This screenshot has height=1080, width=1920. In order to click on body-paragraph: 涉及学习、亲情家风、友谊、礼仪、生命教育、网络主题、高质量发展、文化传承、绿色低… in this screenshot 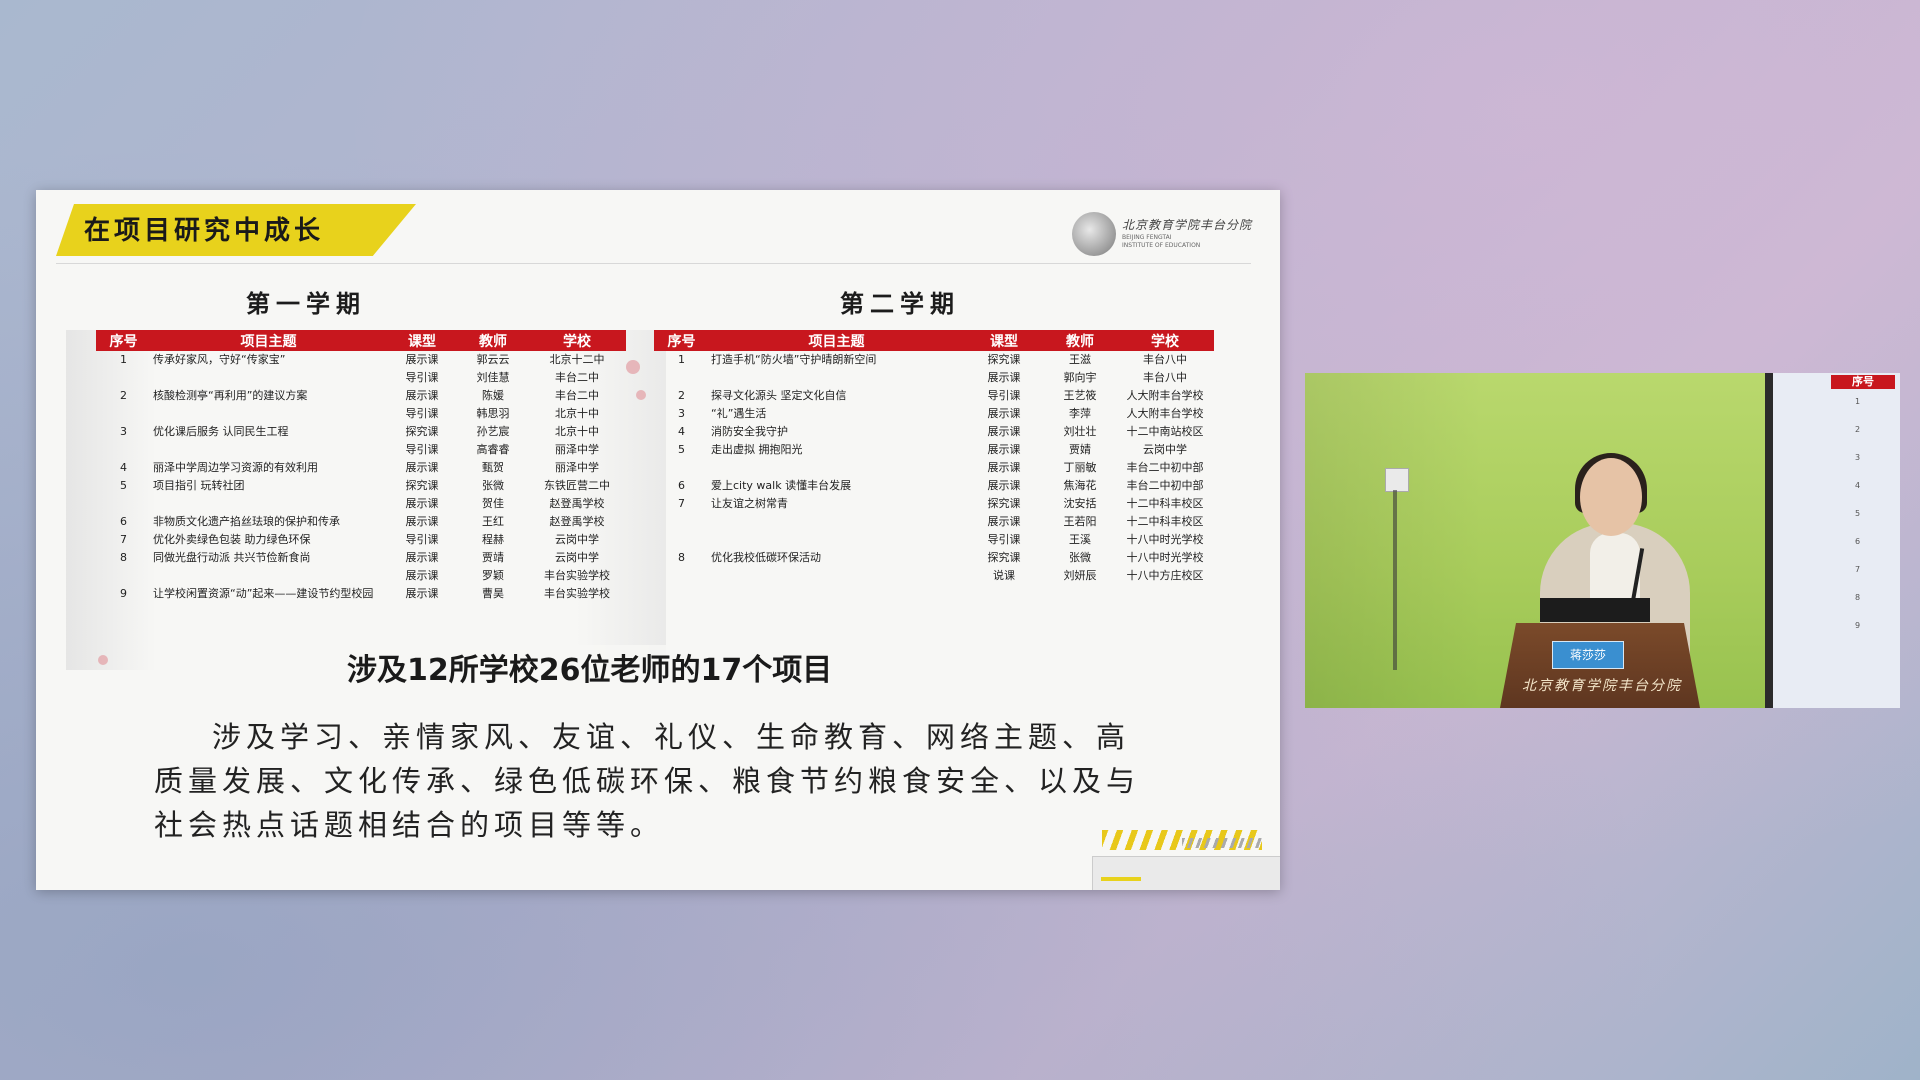, I will do `click(647, 781)`.